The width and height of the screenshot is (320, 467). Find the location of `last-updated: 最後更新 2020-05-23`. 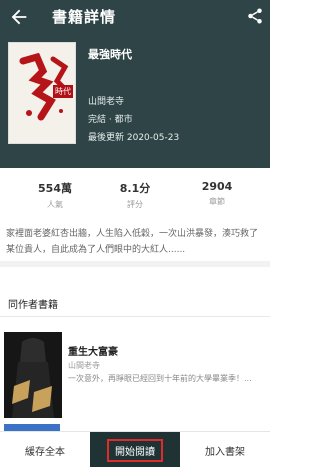

last-updated: 最後更新 2020-05-23 is located at coordinates (134, 138).